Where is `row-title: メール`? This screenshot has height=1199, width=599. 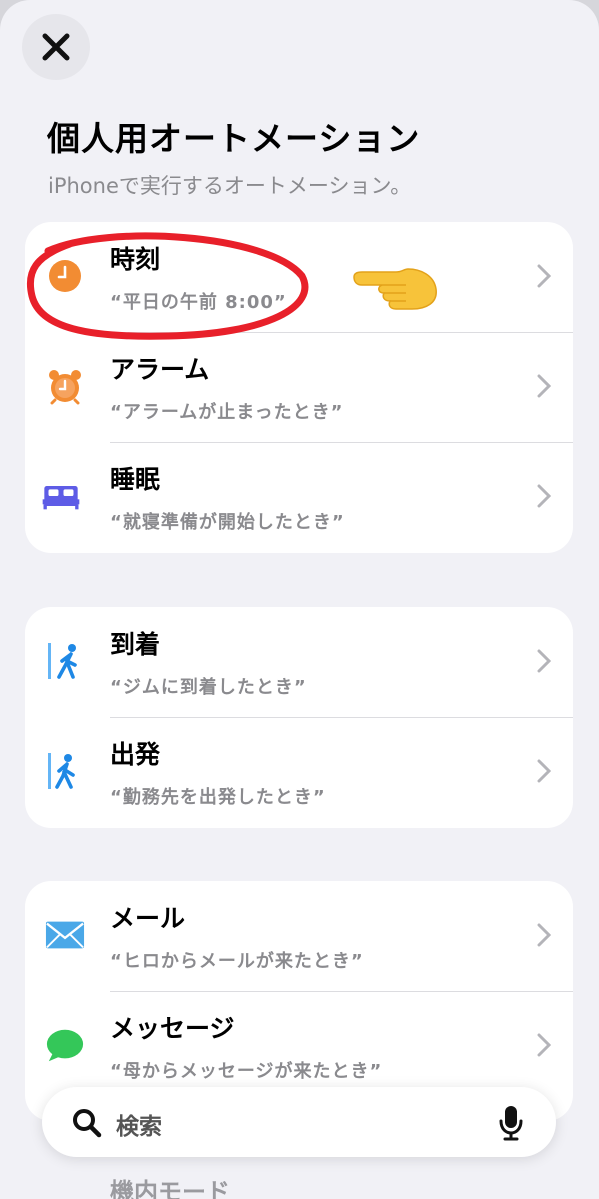
row-title: メール is located at coordinates (148, 918).